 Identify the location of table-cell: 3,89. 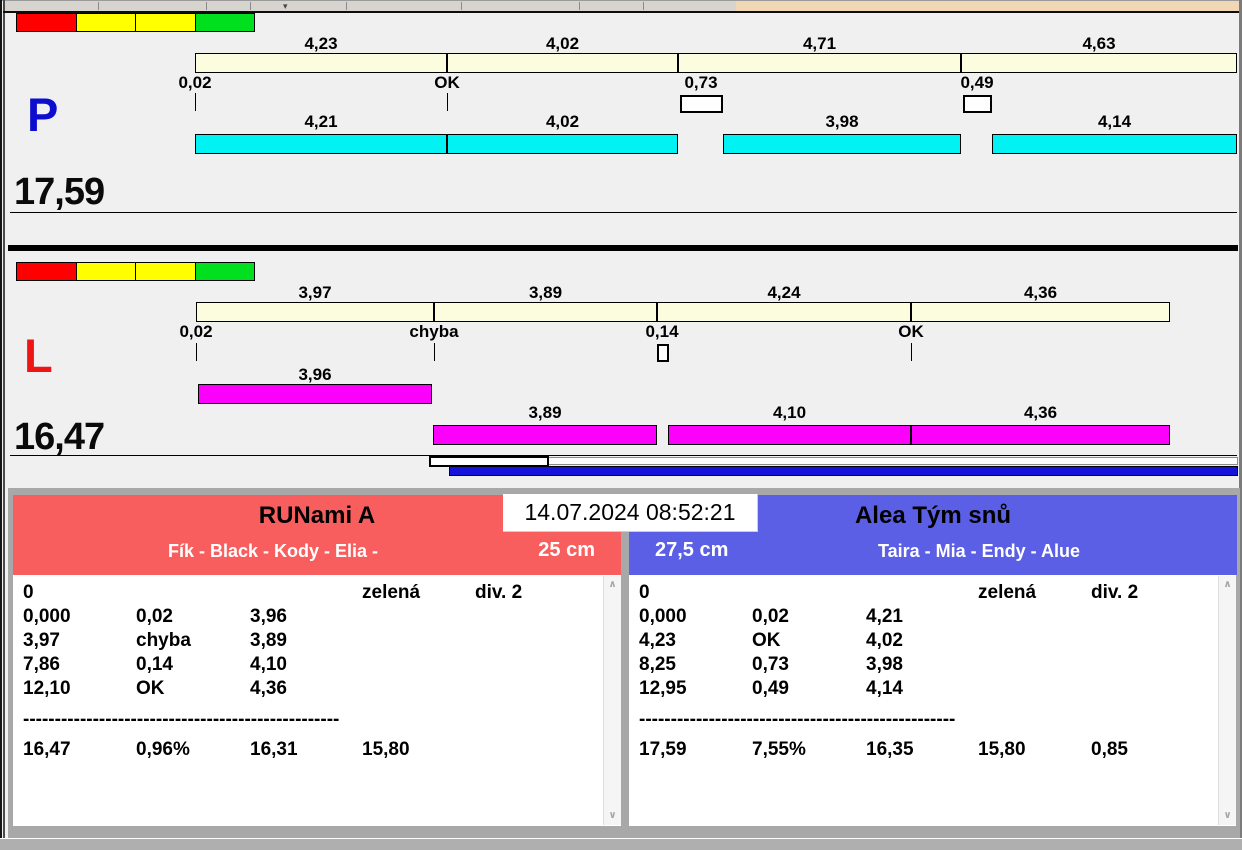
(268, 640).